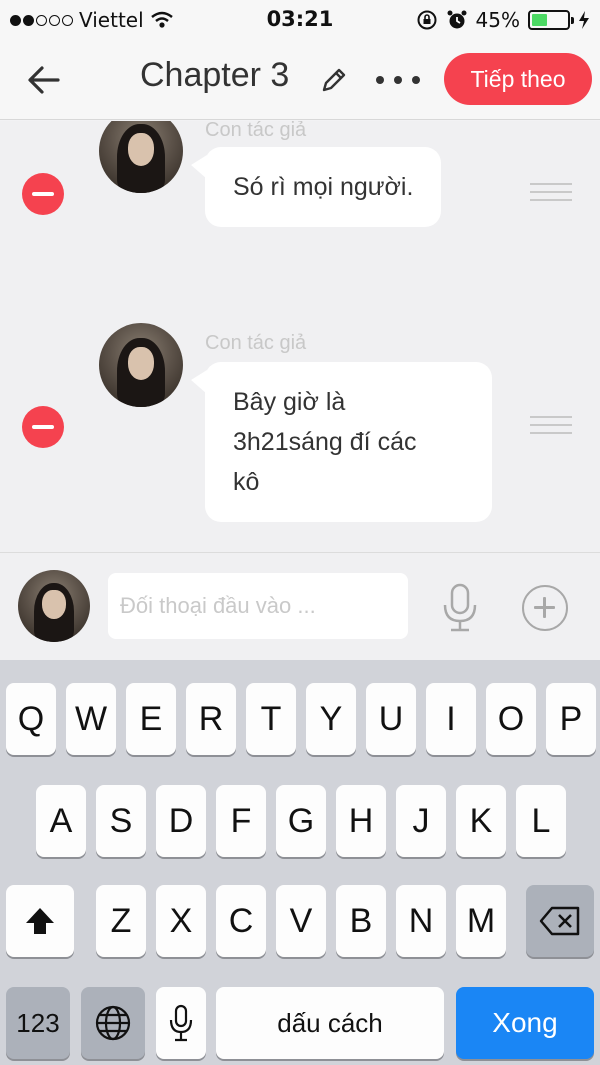  I want to click on key-f: F, so click(241, 821).